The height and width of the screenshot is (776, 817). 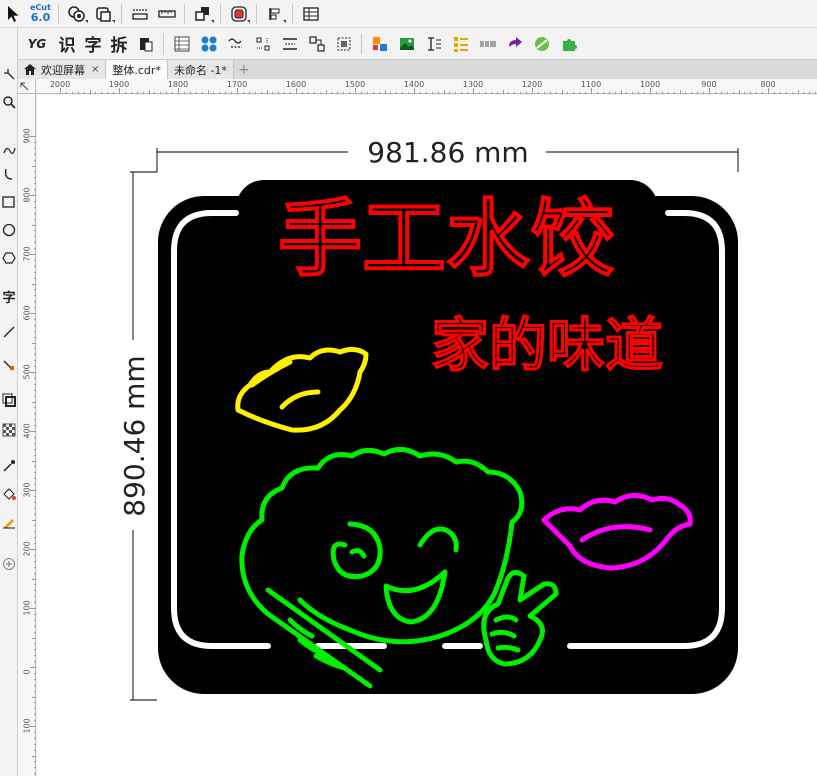 What do you see at coordinates (181, 44) in the screenshot?
I see `grid-table-button` at bounding box center [181, 44].